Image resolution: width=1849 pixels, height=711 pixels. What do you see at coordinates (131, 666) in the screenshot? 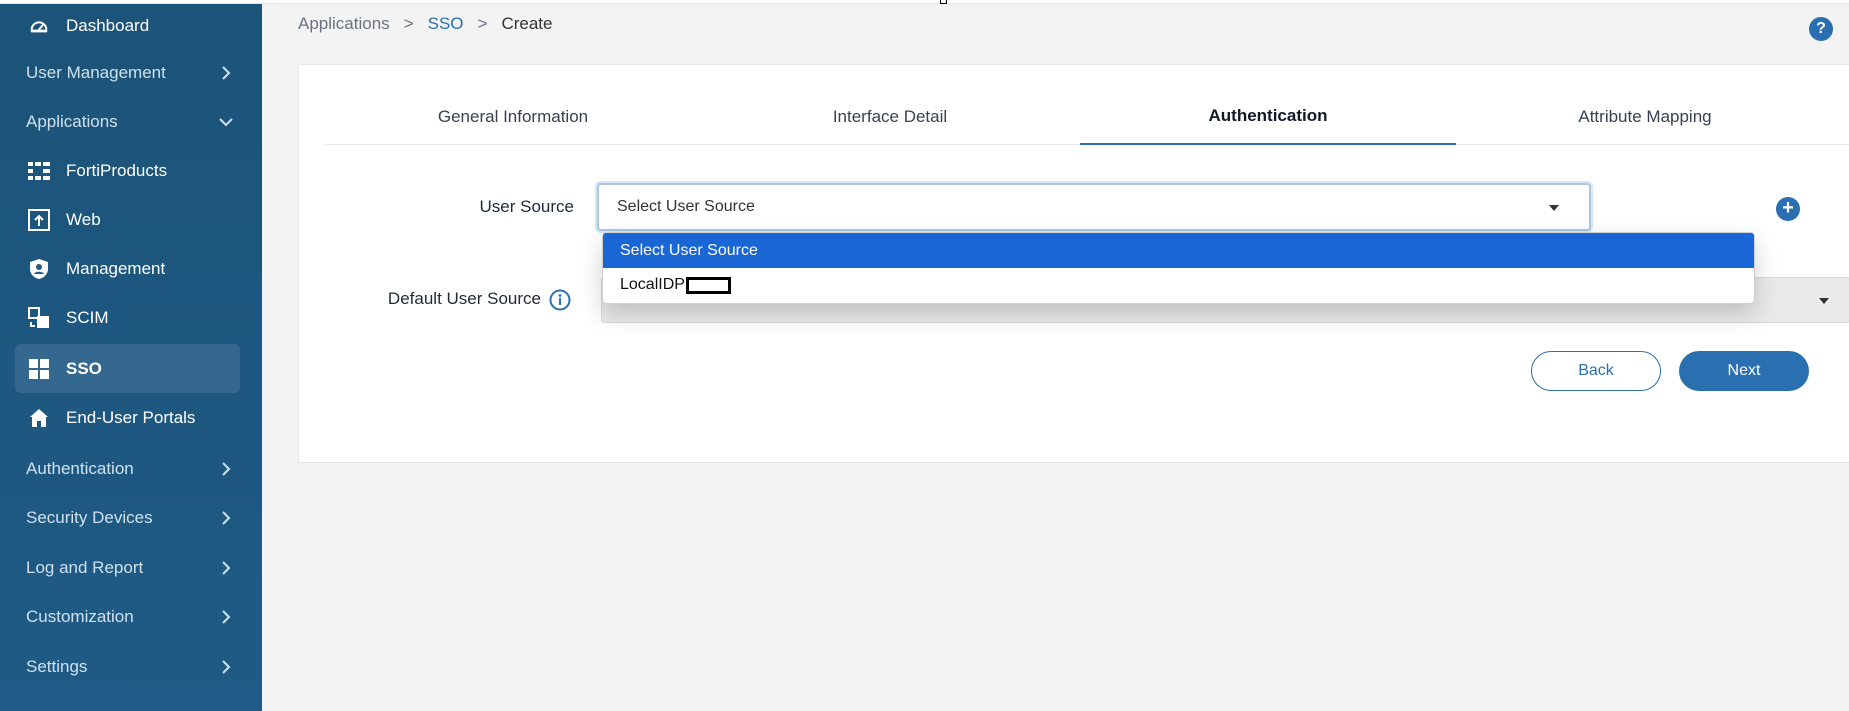
I see `sidebar-item-settings: Settings` at bounding box center [131, 666].